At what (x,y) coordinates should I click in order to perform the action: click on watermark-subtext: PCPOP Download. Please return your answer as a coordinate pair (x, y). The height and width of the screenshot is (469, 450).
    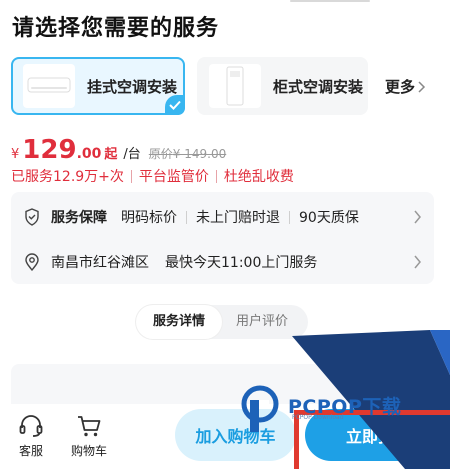
    Looking at the image, I should click on (318, 417).